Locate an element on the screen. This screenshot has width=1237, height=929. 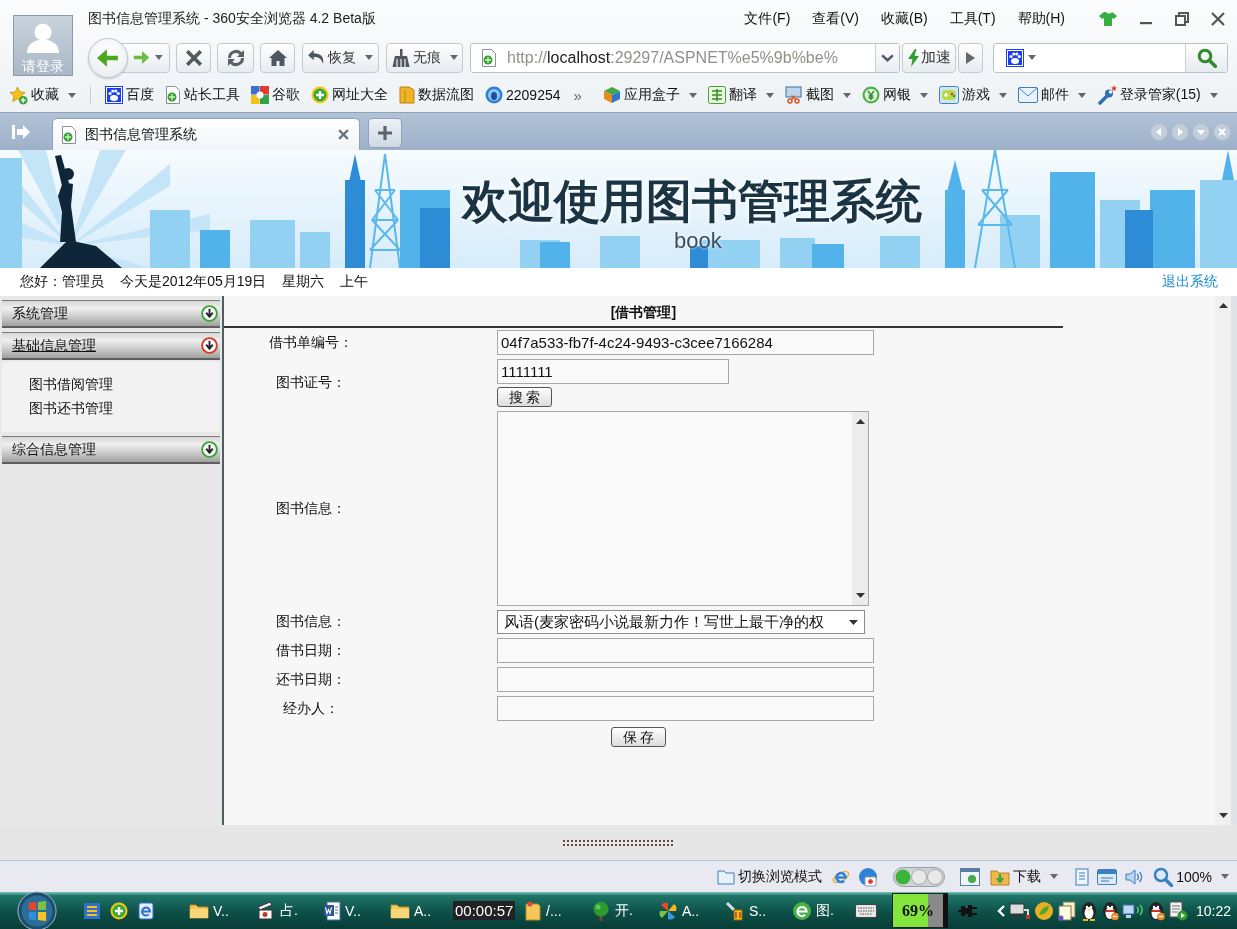
dropdown-field: 风语(麦家密码小说最新力作！写世上最干净的权 is located at coordinates (681, 622).